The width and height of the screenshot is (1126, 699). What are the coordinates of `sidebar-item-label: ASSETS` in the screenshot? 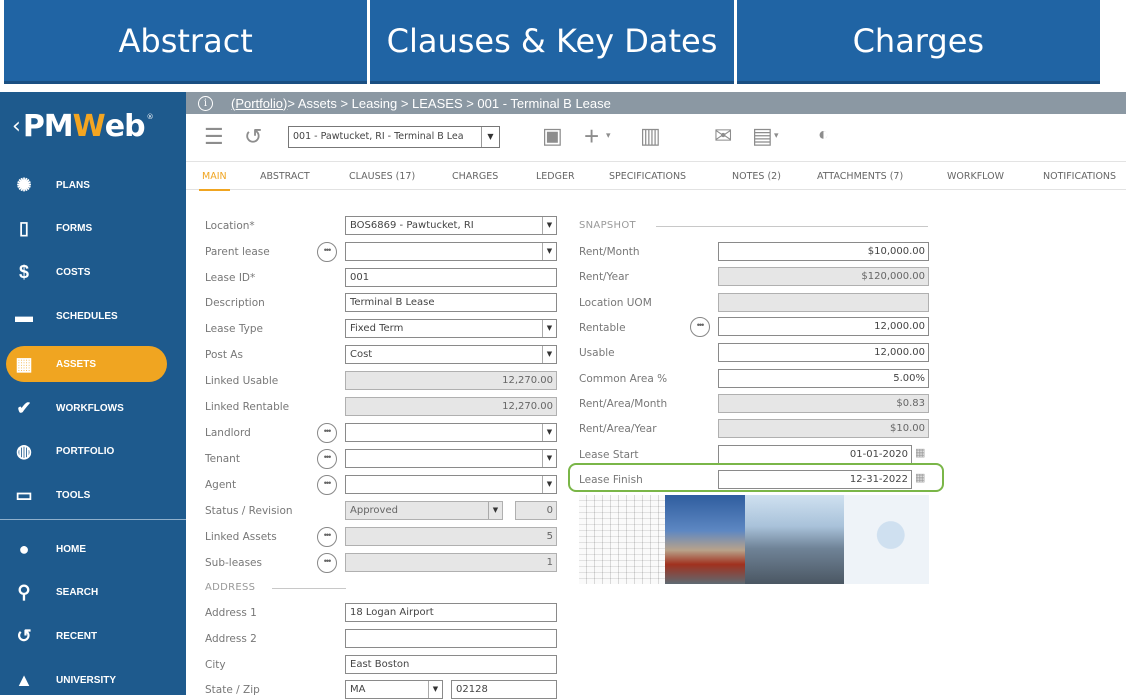 It's located at (76, 364).